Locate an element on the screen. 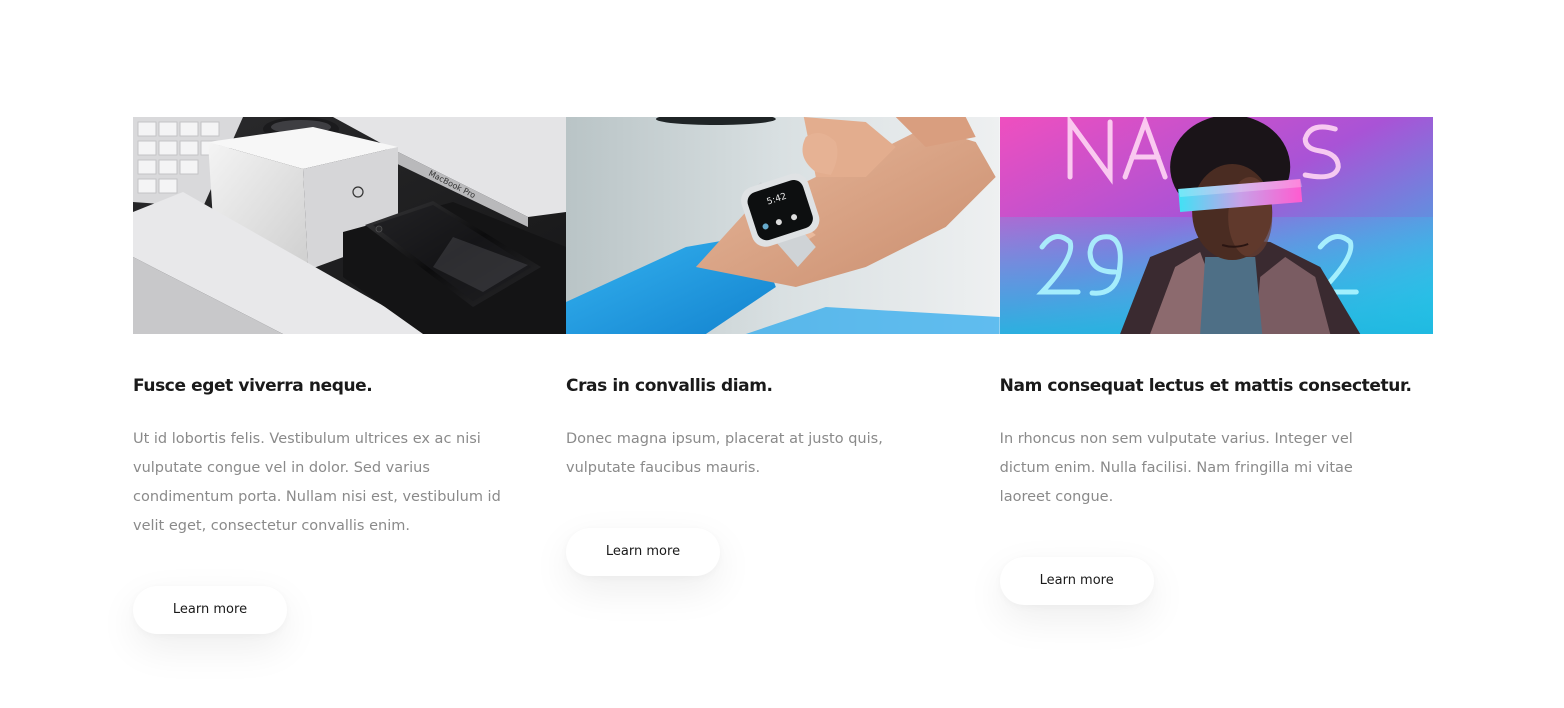 The height and width of the screenshot is (708, 1564). card-image-neon-portrait is located at coordinates (1216, 225).